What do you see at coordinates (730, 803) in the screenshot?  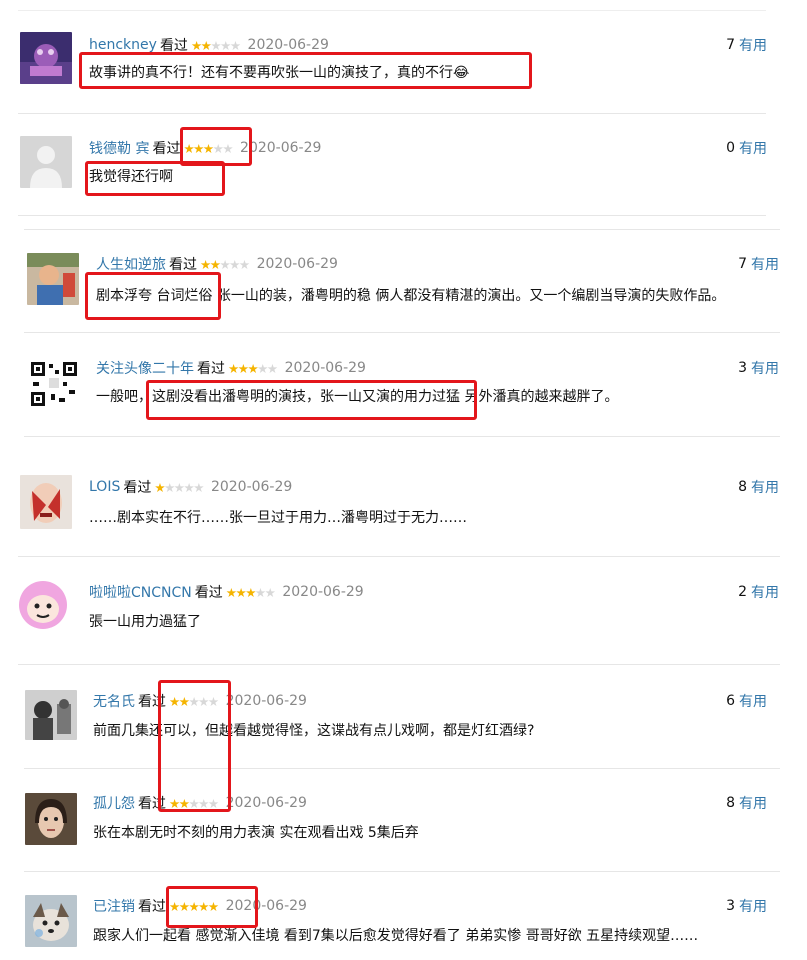 I see `useful-count: 8` at bounding box center [730, 803].